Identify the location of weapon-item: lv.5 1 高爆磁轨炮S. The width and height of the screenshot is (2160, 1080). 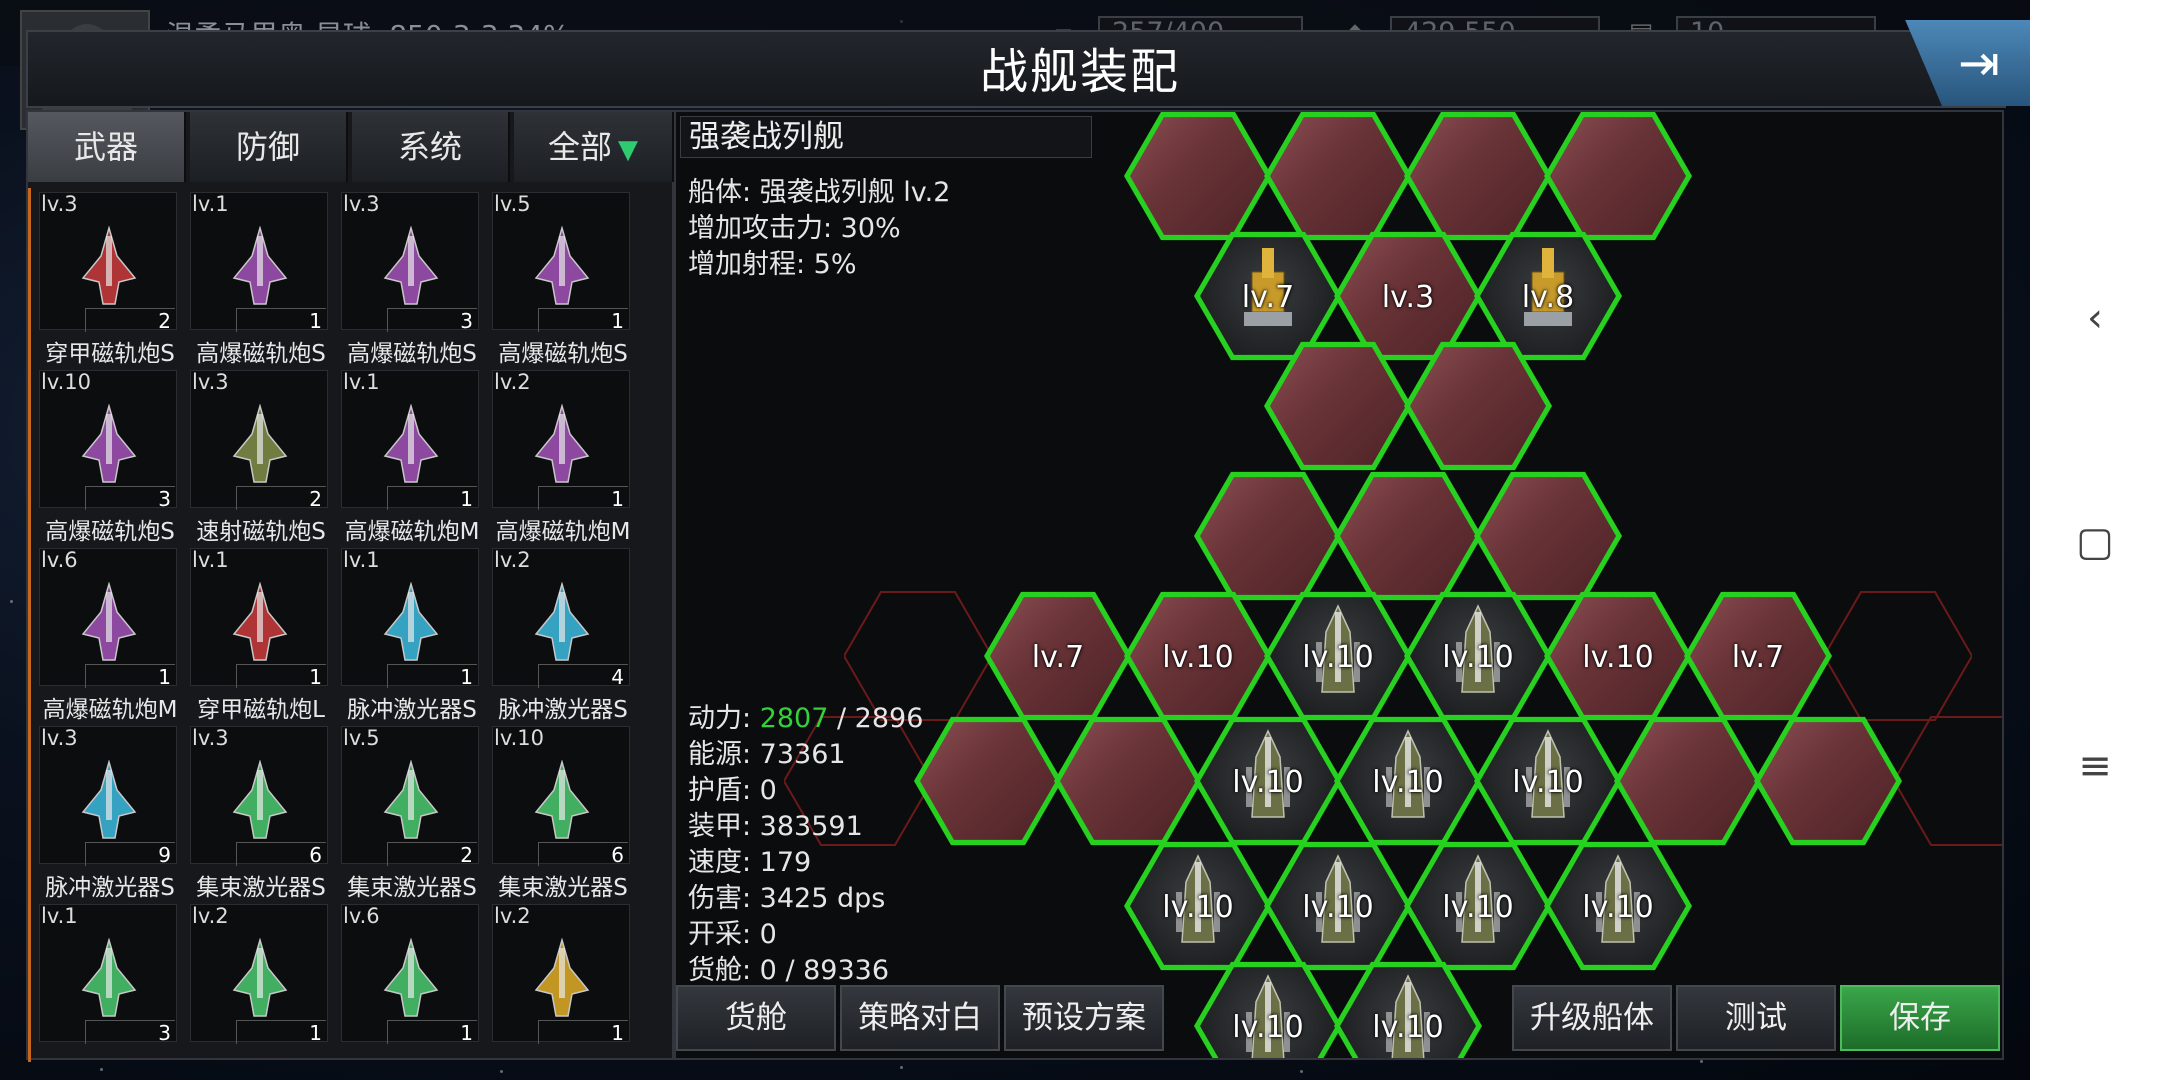
(563, 277).